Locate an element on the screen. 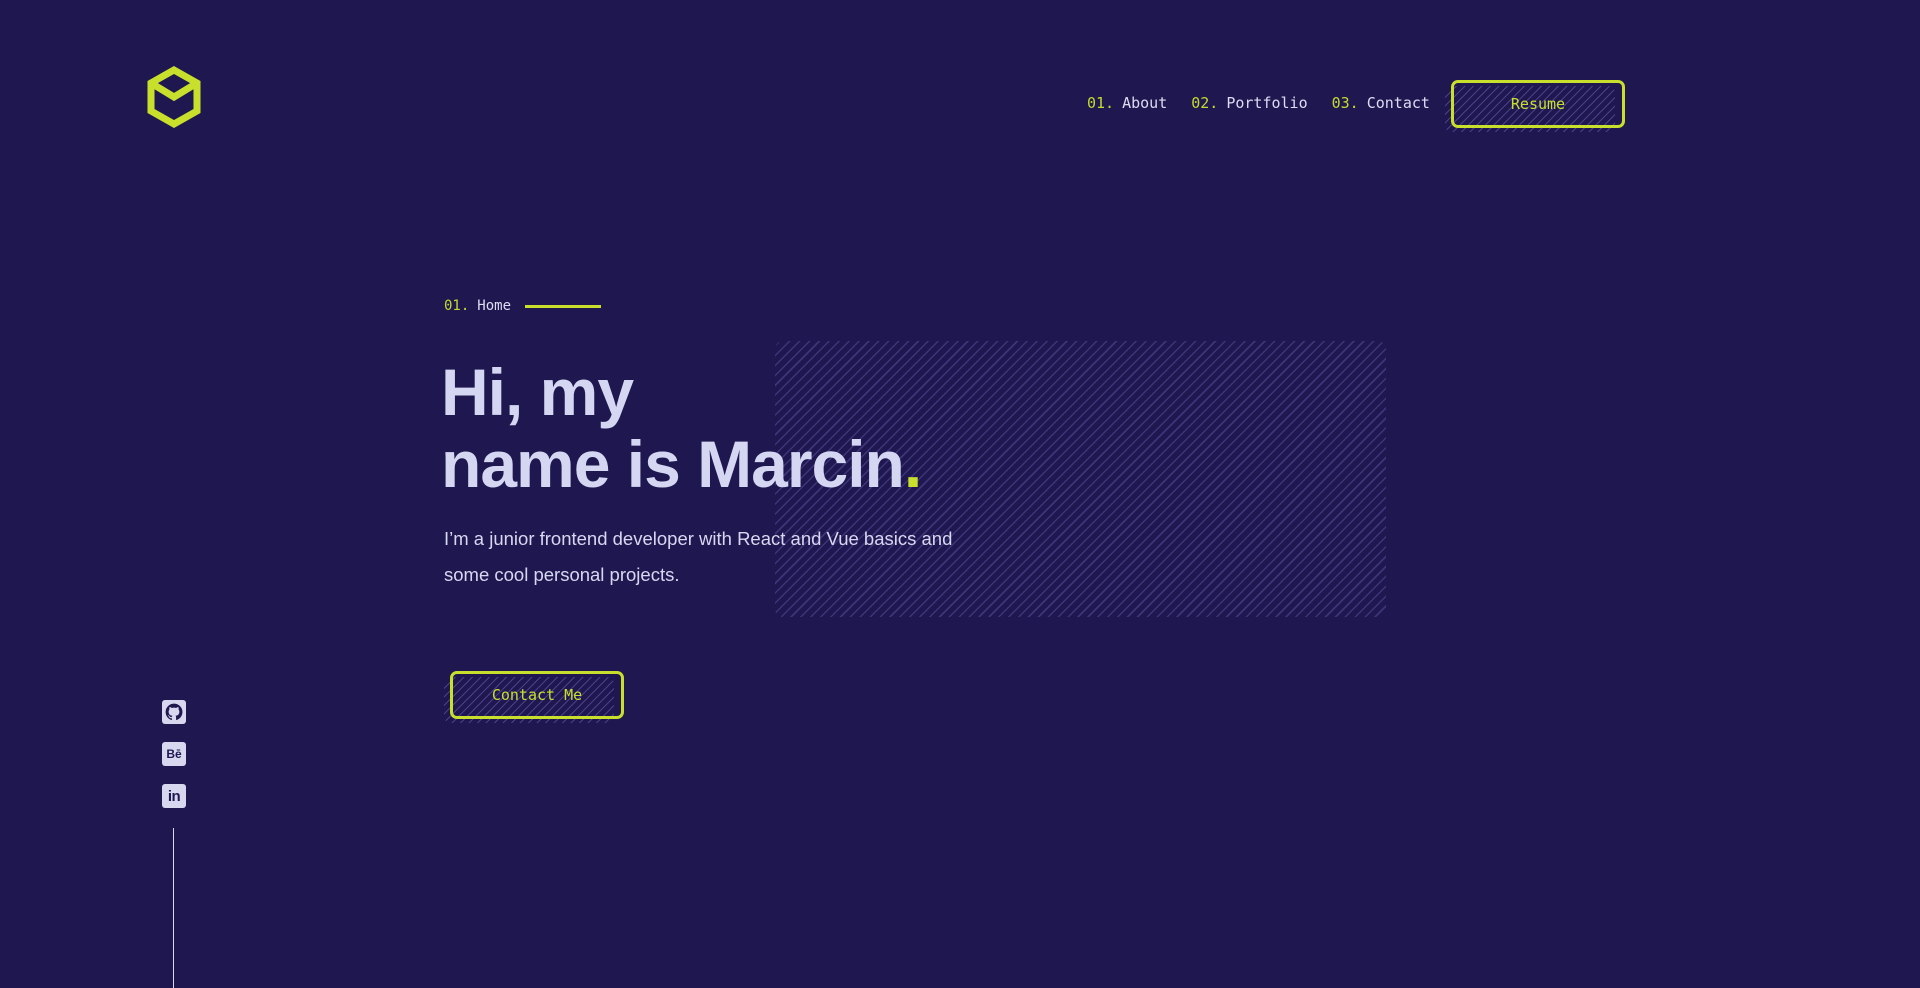 The image size is (1920, 988). nav-item-number: 03. is located at coordinates (1345, 103).